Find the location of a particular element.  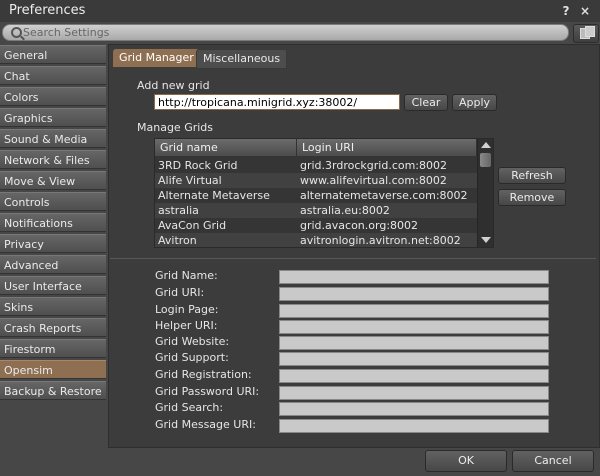

window-title: Preferences is located at coordinates (47, 10).